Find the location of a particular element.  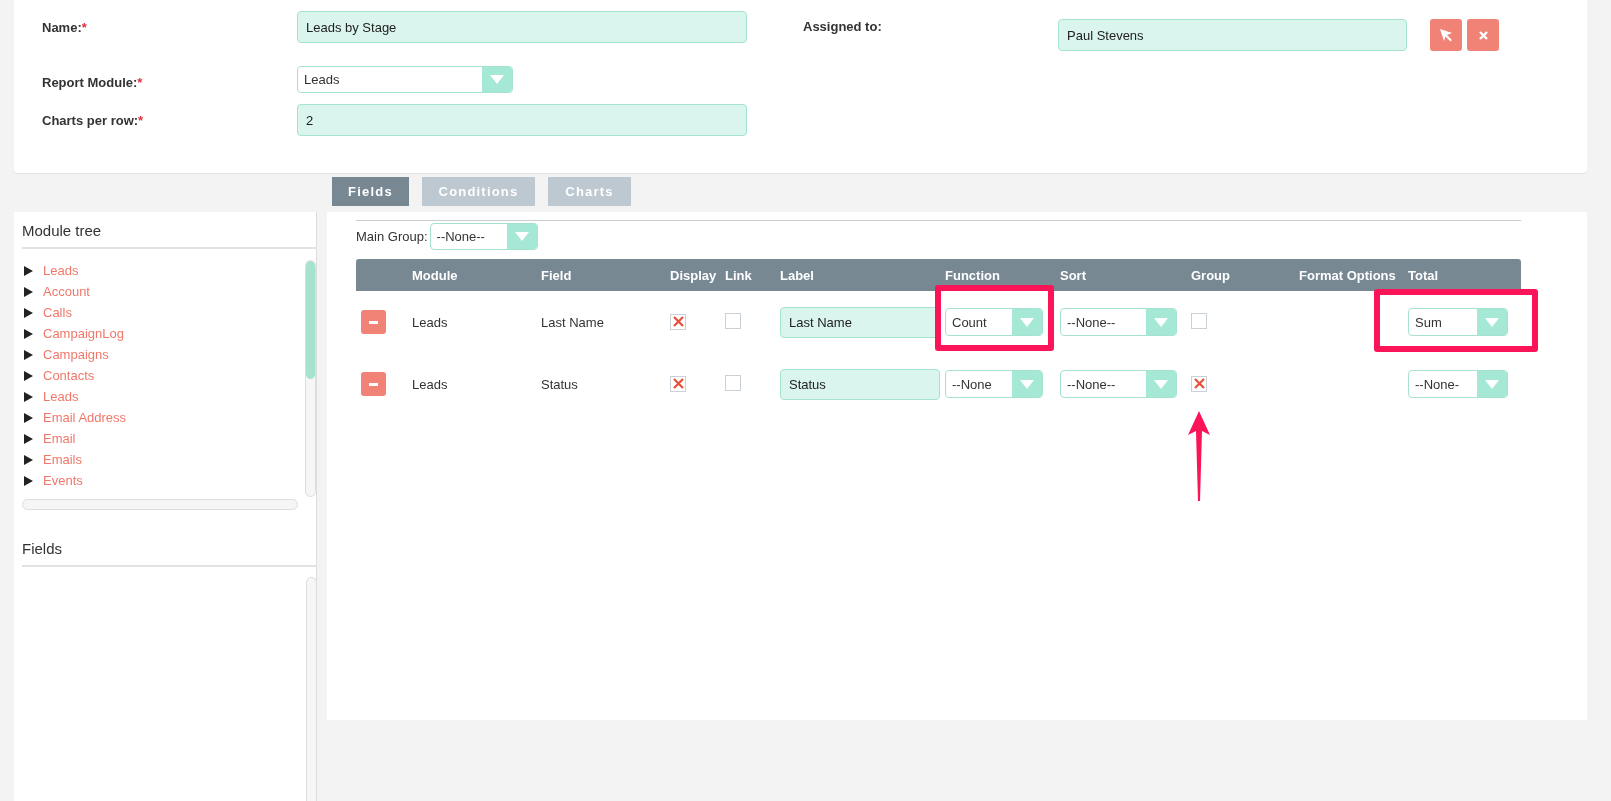

tree-item: Calls is located at coordinates (57, 312).